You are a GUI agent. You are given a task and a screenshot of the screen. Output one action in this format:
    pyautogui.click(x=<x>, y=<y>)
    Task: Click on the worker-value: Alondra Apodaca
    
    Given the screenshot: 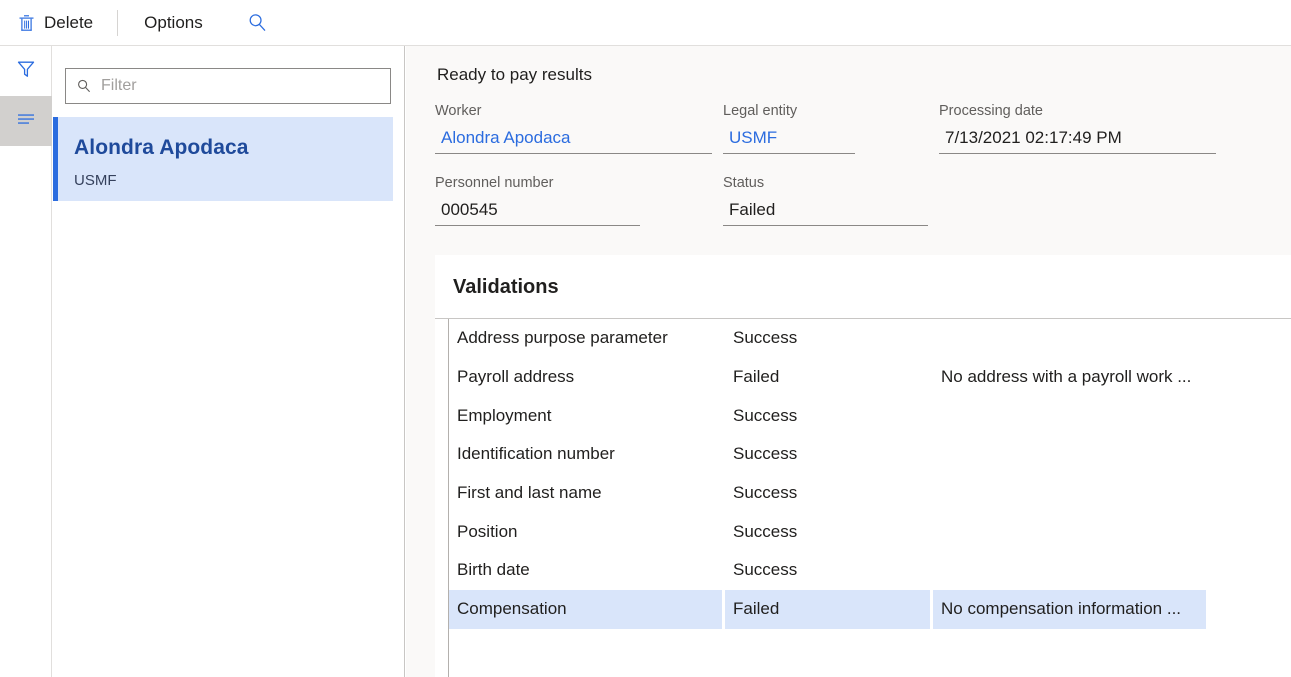 What is the action you would take?
    pyautogui.click(x=573, y=141)
    